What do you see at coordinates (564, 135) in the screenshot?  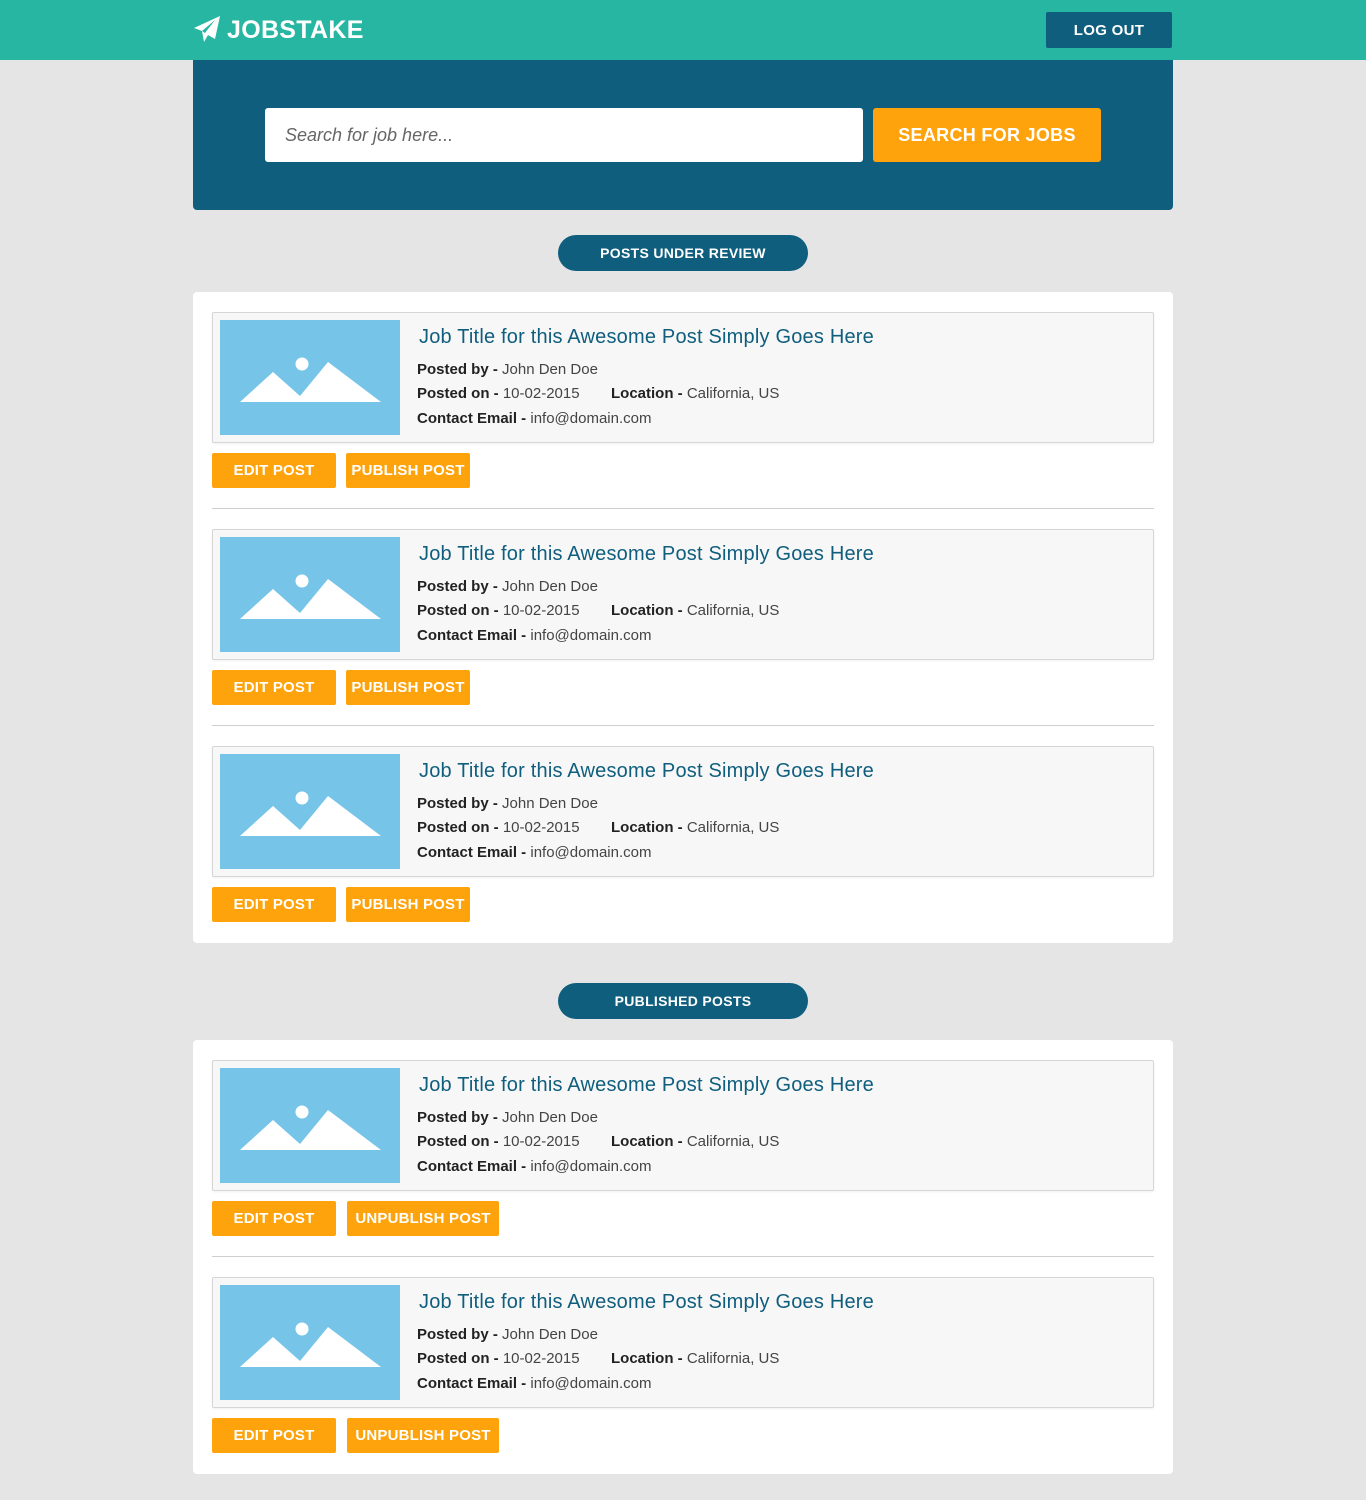 I see `search-input` at bounding box center [564, 135].